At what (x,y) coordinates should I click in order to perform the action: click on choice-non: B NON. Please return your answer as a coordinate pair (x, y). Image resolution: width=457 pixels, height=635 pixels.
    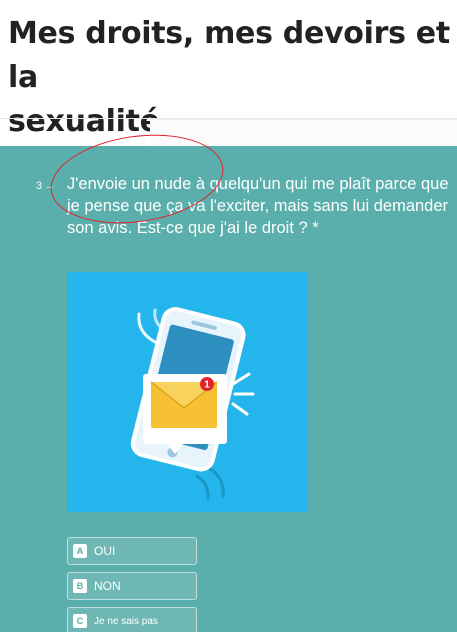
    Looking at the image, I should click on (132, 586).